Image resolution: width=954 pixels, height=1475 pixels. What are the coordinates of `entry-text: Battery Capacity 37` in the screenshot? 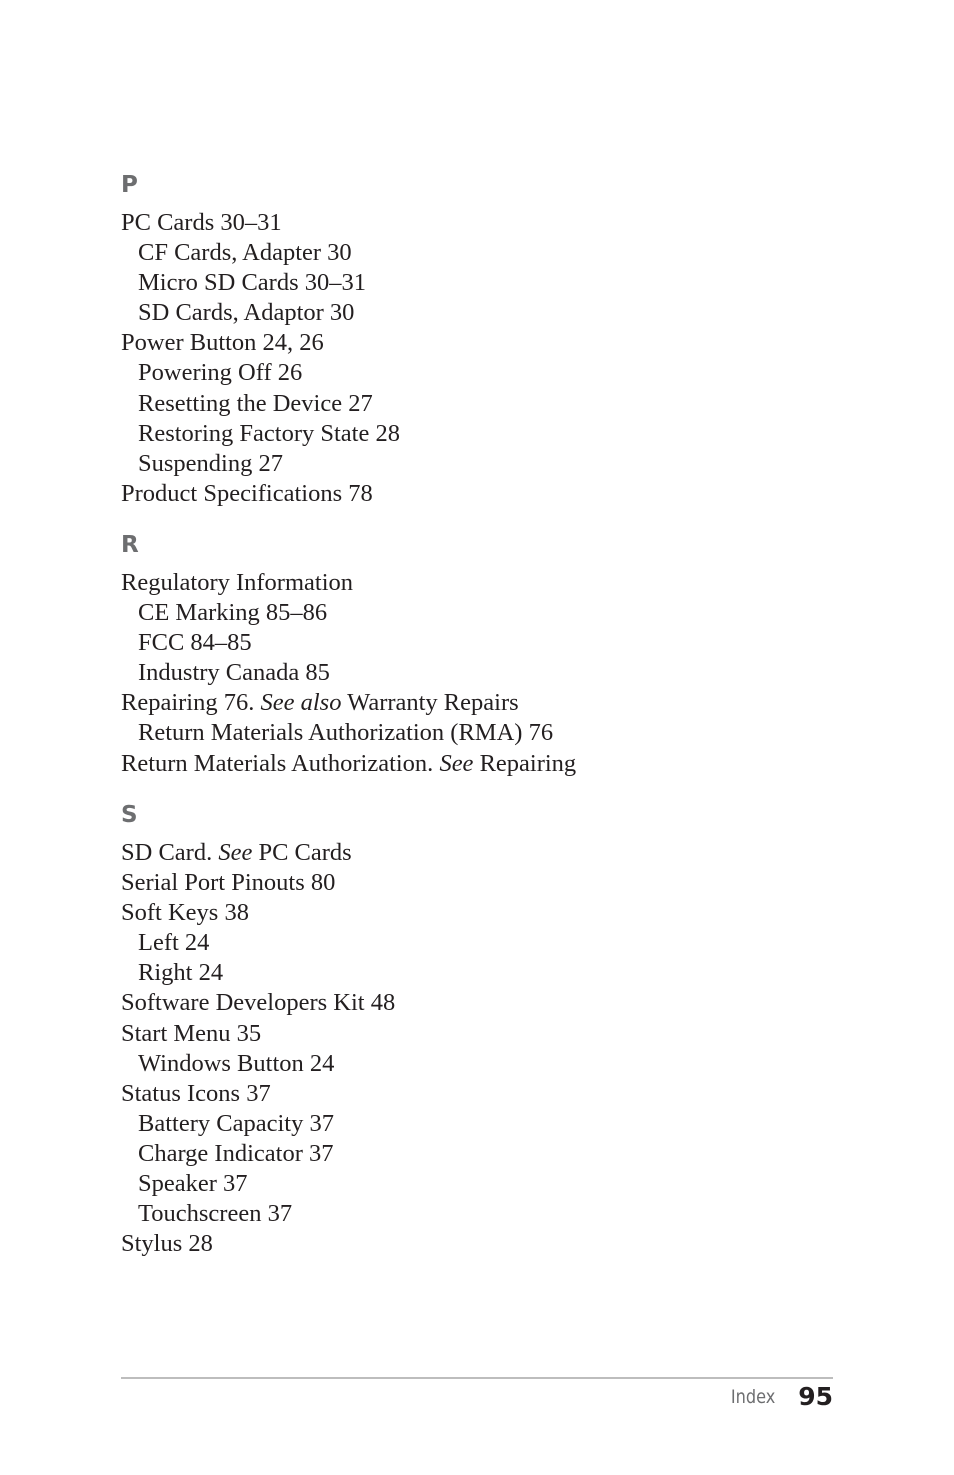 It's located at (236, 1123).